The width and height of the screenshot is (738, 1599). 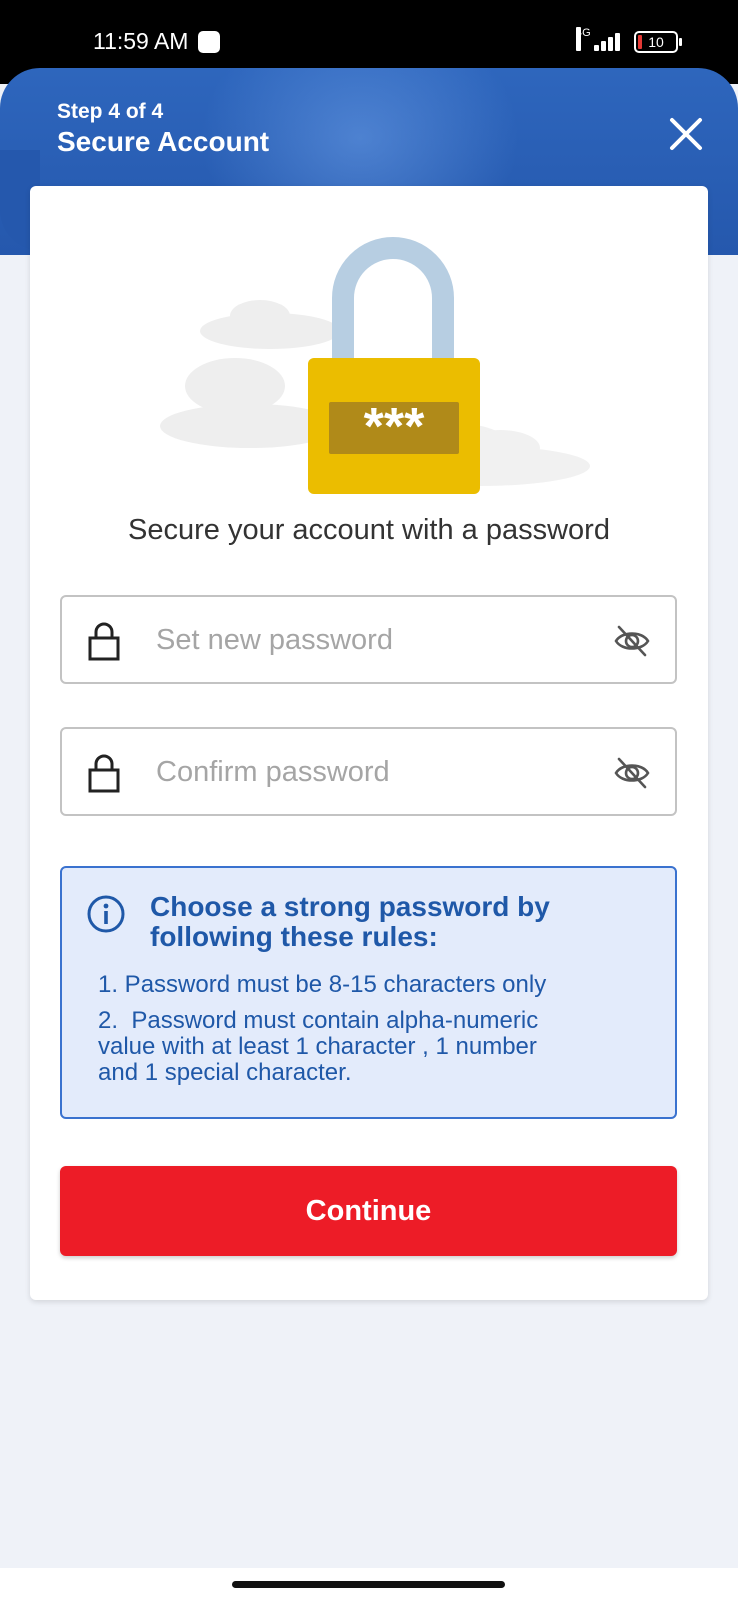 I want to click on password-mask-text: ***, so click(x=394, y=427).